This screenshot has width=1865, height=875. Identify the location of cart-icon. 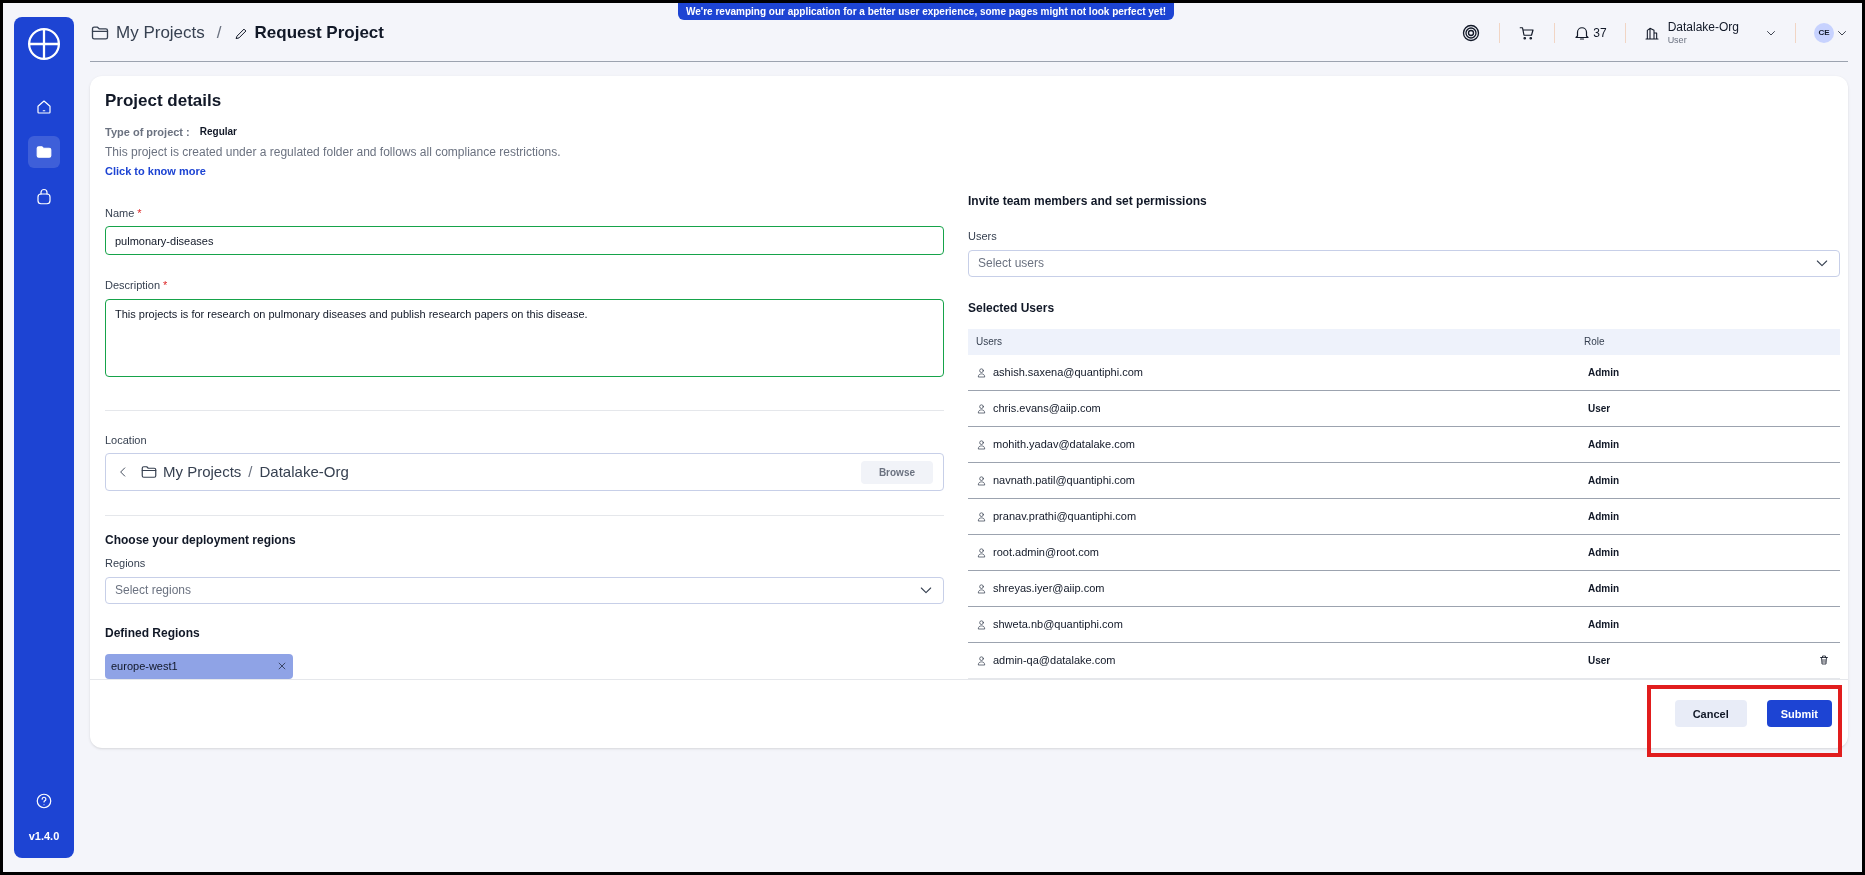
(1527, 33).